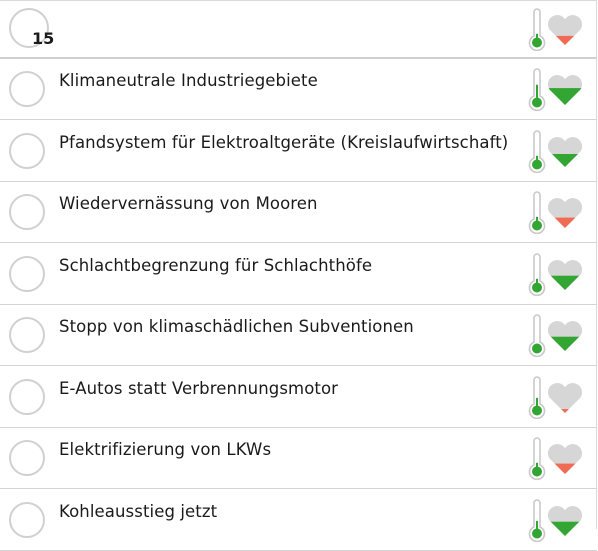 This screenshot has width=598, height=551. I want to click on list-item-1: Klimaneutrale Industriegebiete, so click(298, 89).